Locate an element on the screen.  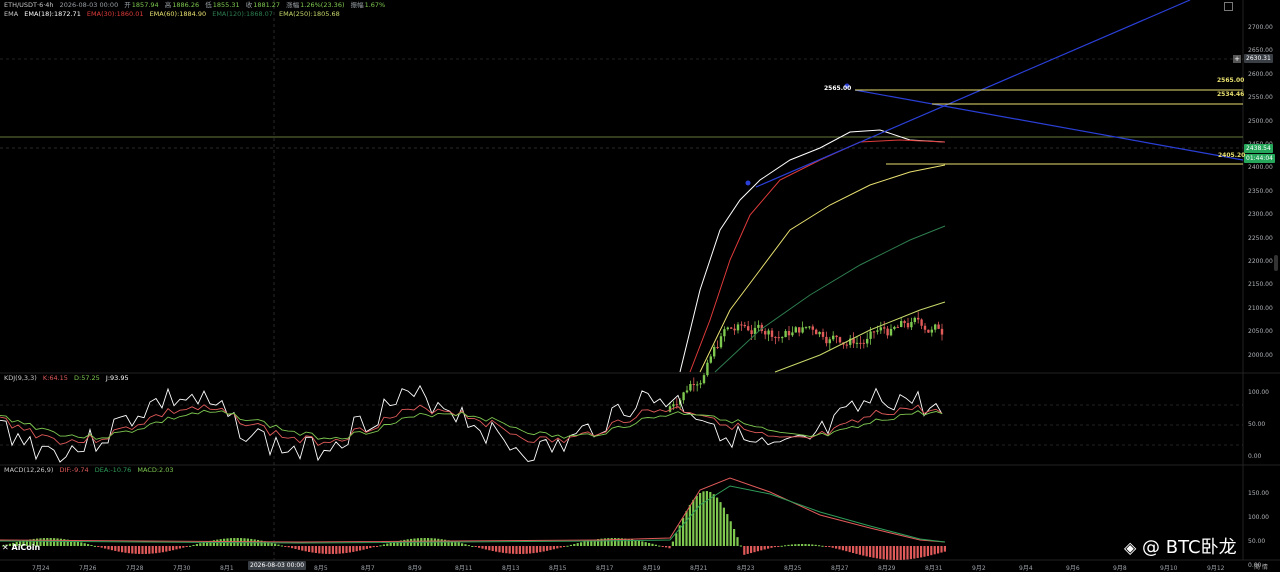
time-tick-label: 8月19 is located at coordinates (652, 568).